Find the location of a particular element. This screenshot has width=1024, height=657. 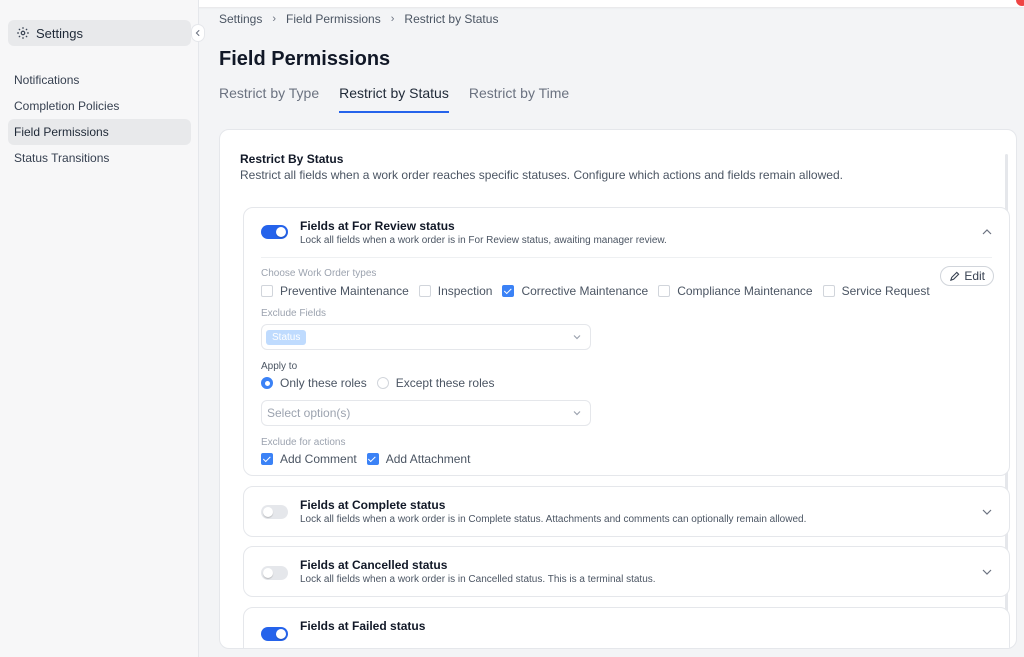

tab-restrict-by-time: Restrict by Time is located at coordinates (519, 99).